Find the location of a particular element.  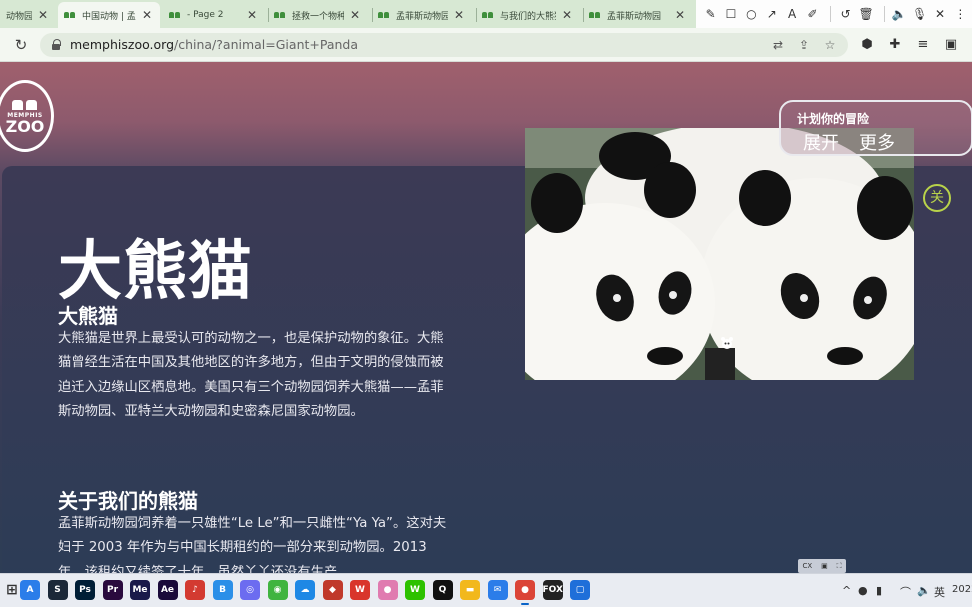

input-method-icon: 英 is located at coordinates (939, 592).